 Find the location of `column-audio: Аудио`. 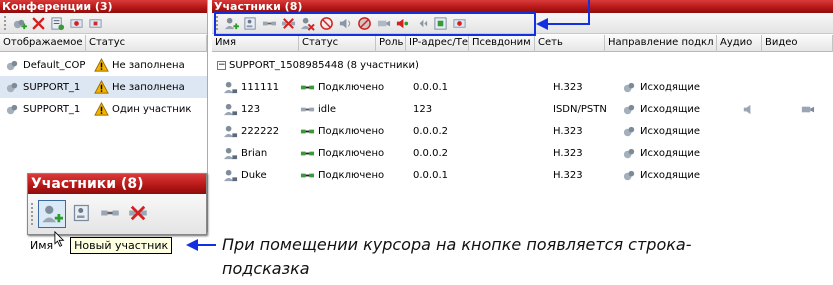

column-audio: Аудио is located at coordinates (739, 43).